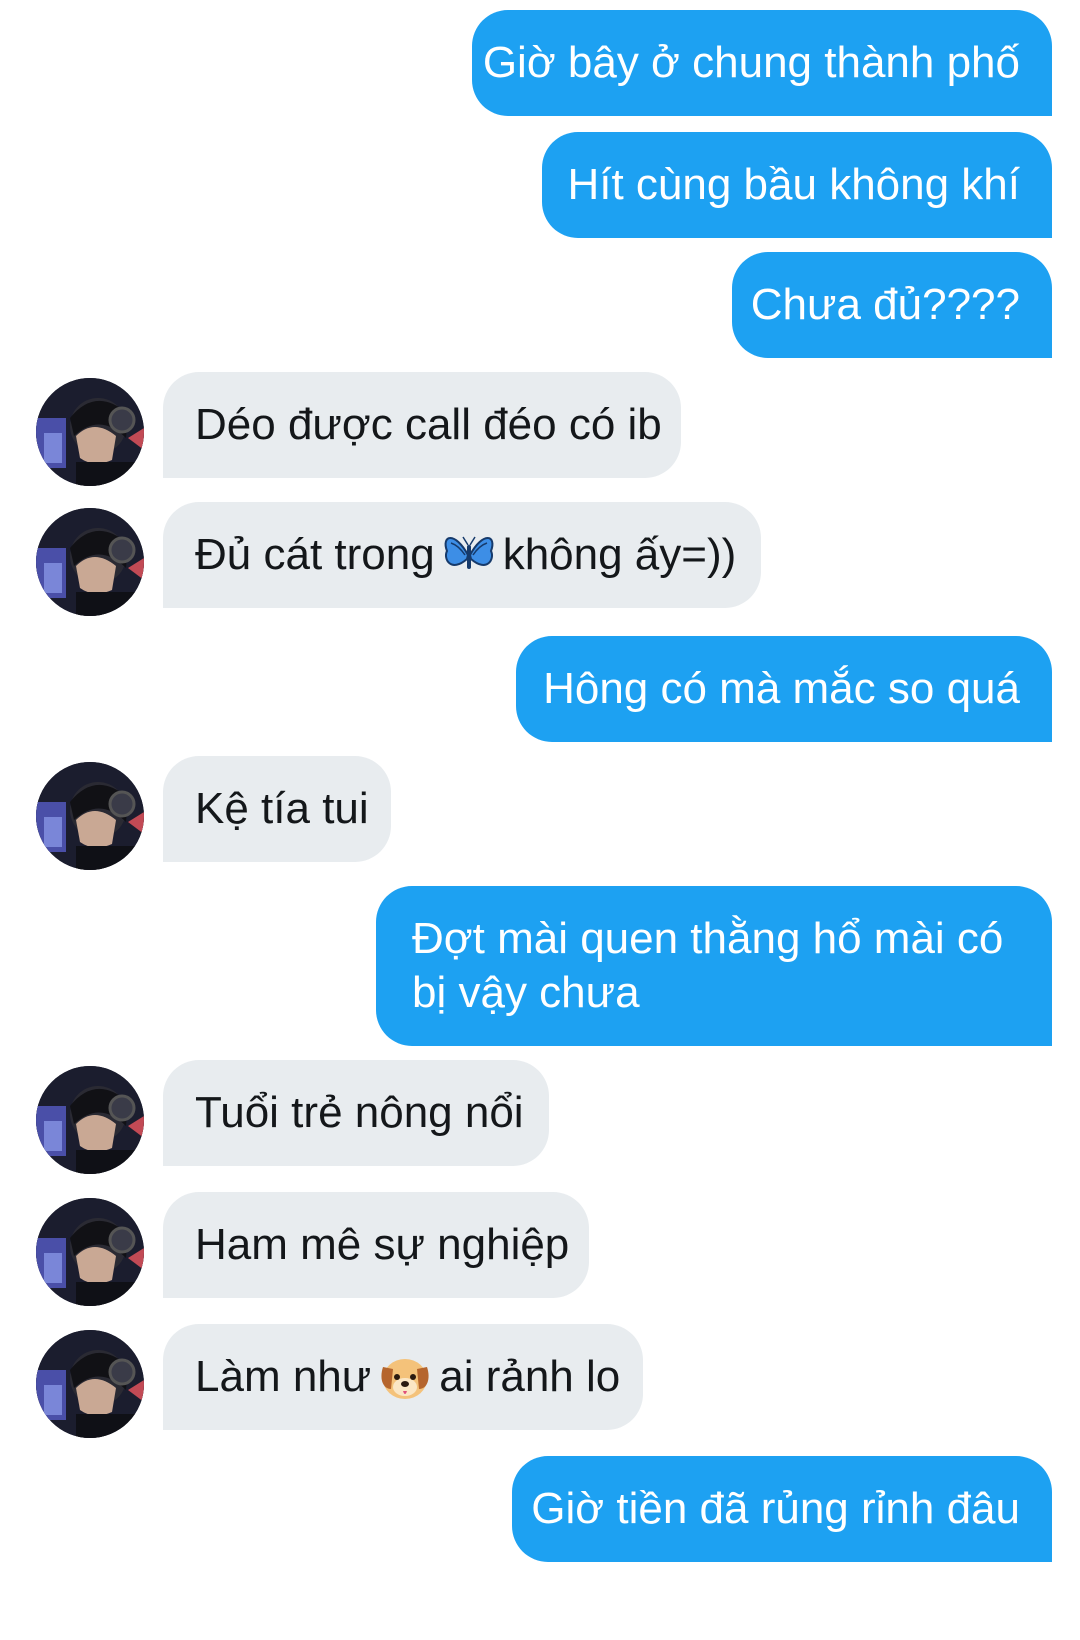  What do you see at coordinates (751, 62) in the screenshot?
I see `message-text: Giờ bây ở chung thành phố` at bounding box center [751, 62].